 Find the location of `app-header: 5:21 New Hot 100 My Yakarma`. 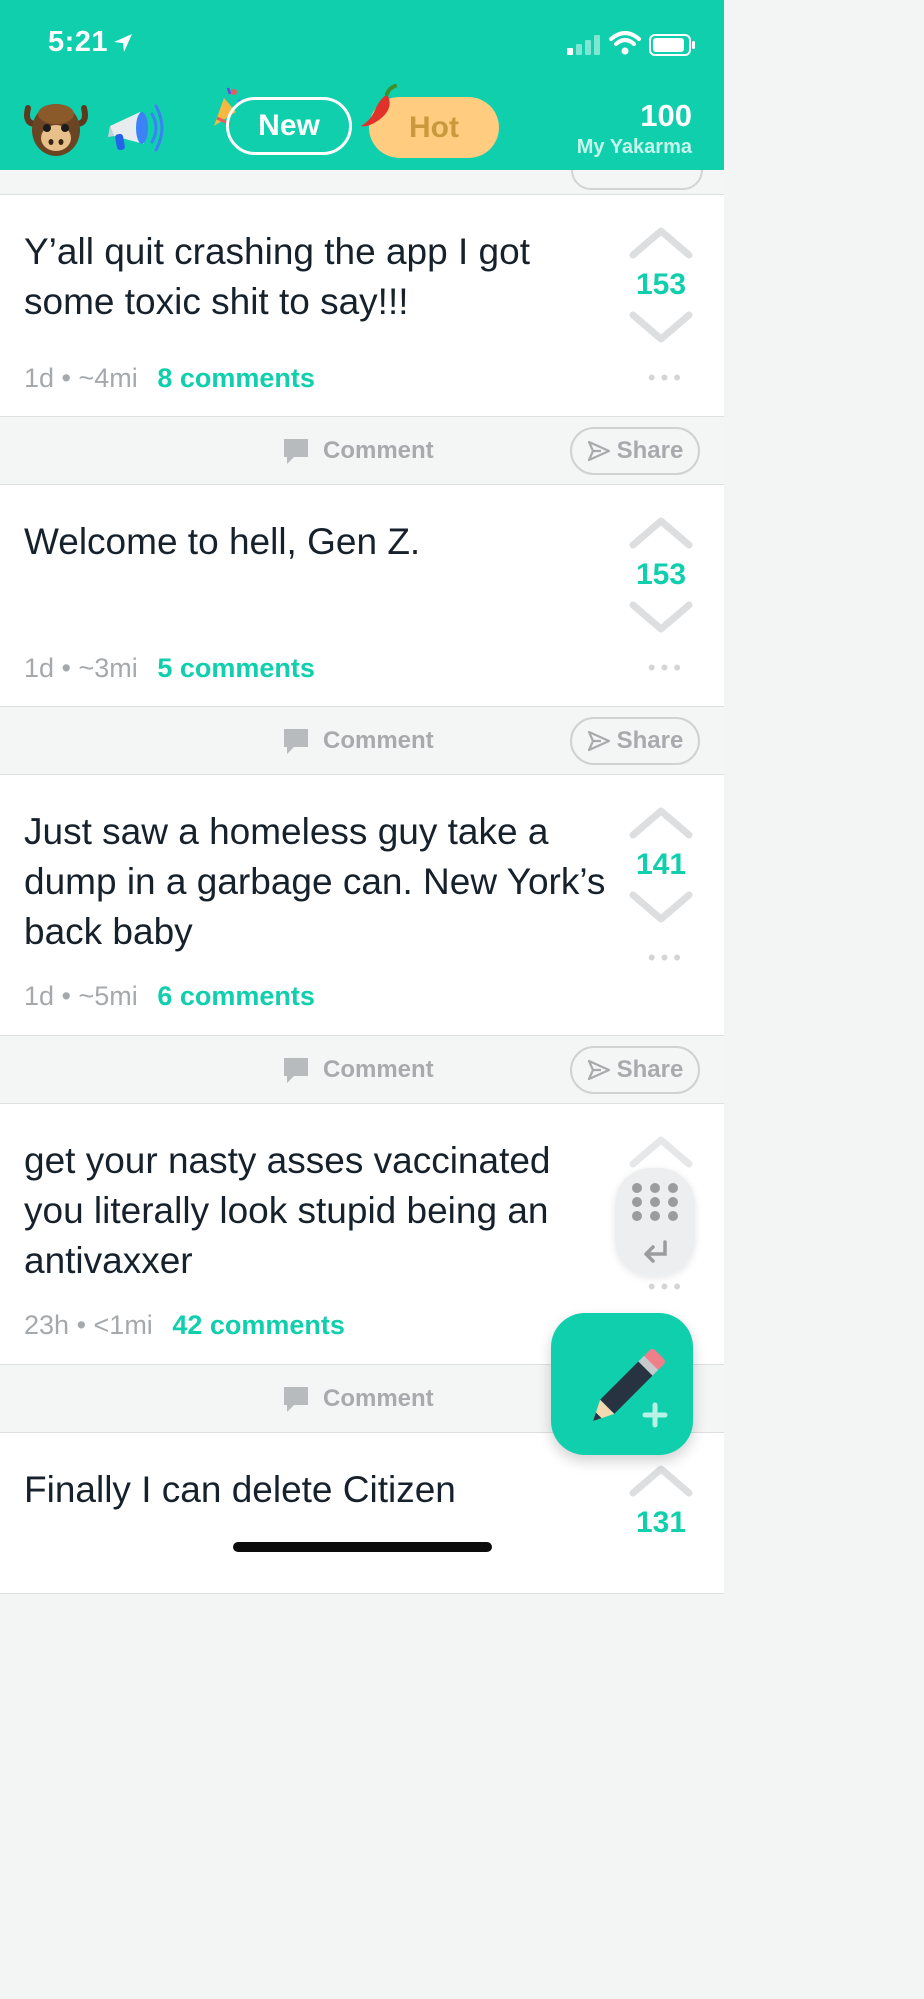

app-header: 5:21 New Hot 100 My Yakarma is located at coordinates (362, 85).